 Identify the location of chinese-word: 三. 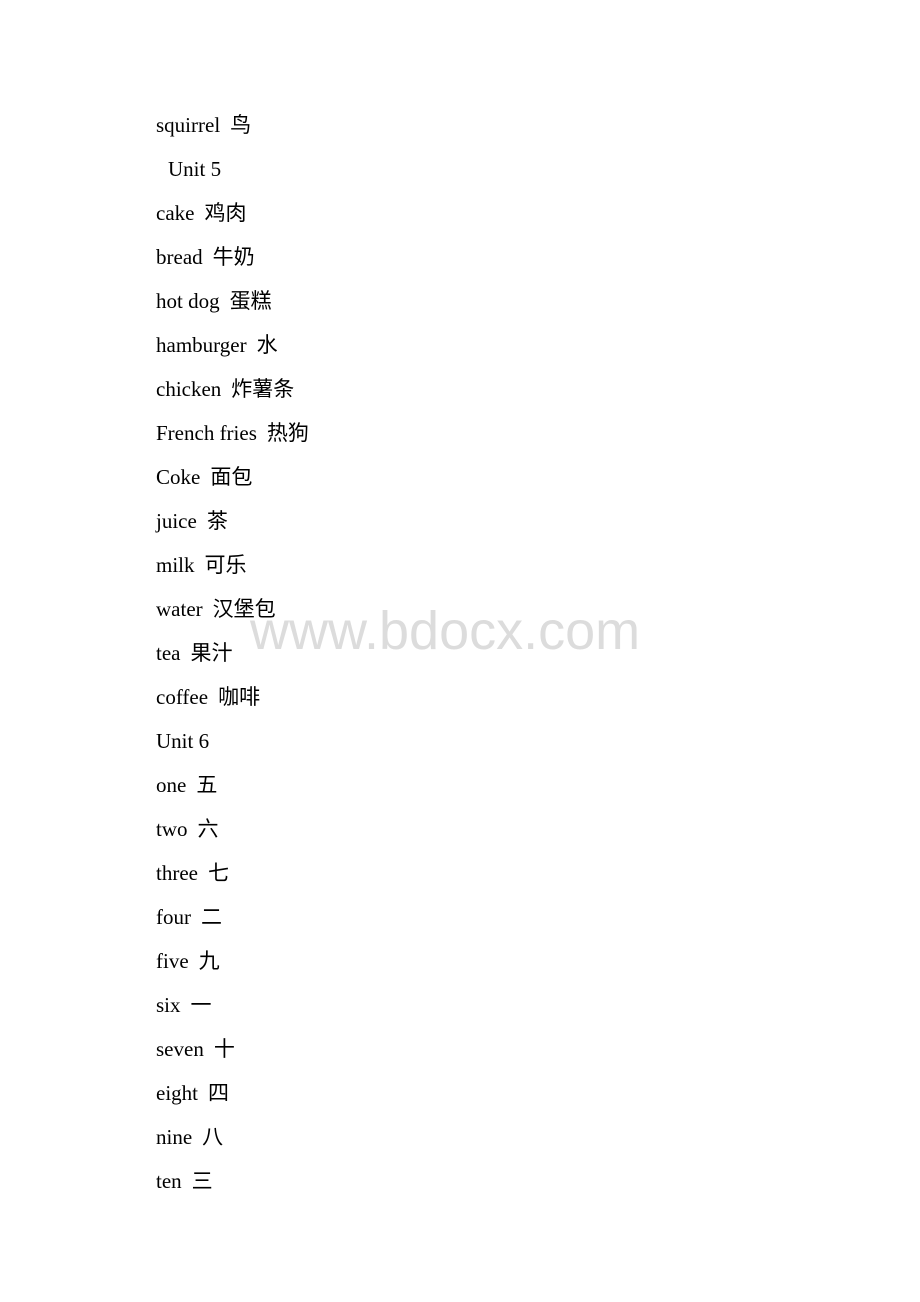
(202, 1181).